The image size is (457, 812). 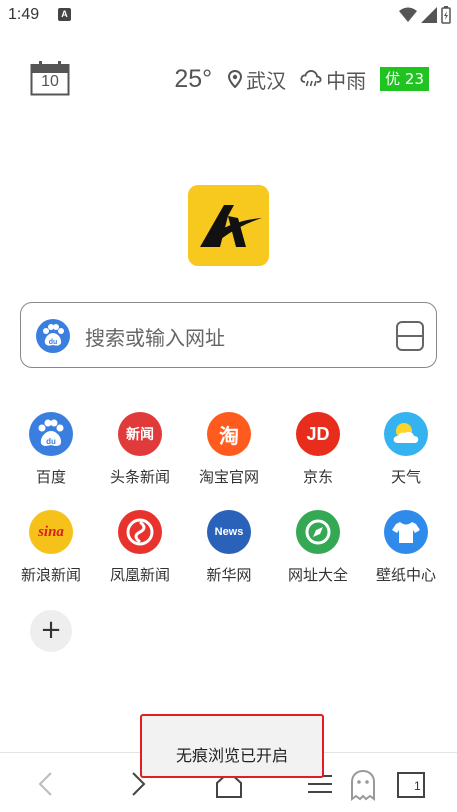 I want to click on toast-message: 无痕浏览已开启, so click(x=231, y=755).